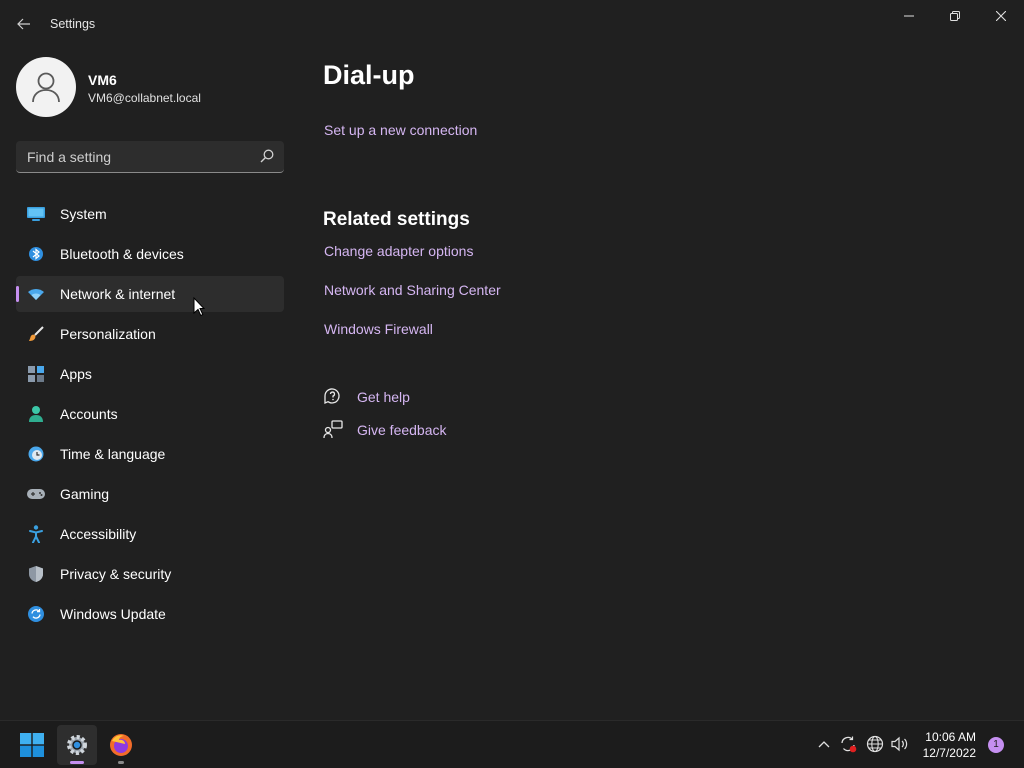 The image size is (1024, 768). Describe the element at coordinates (267, 156) in the screenshot. I see `search-icon` at that location.